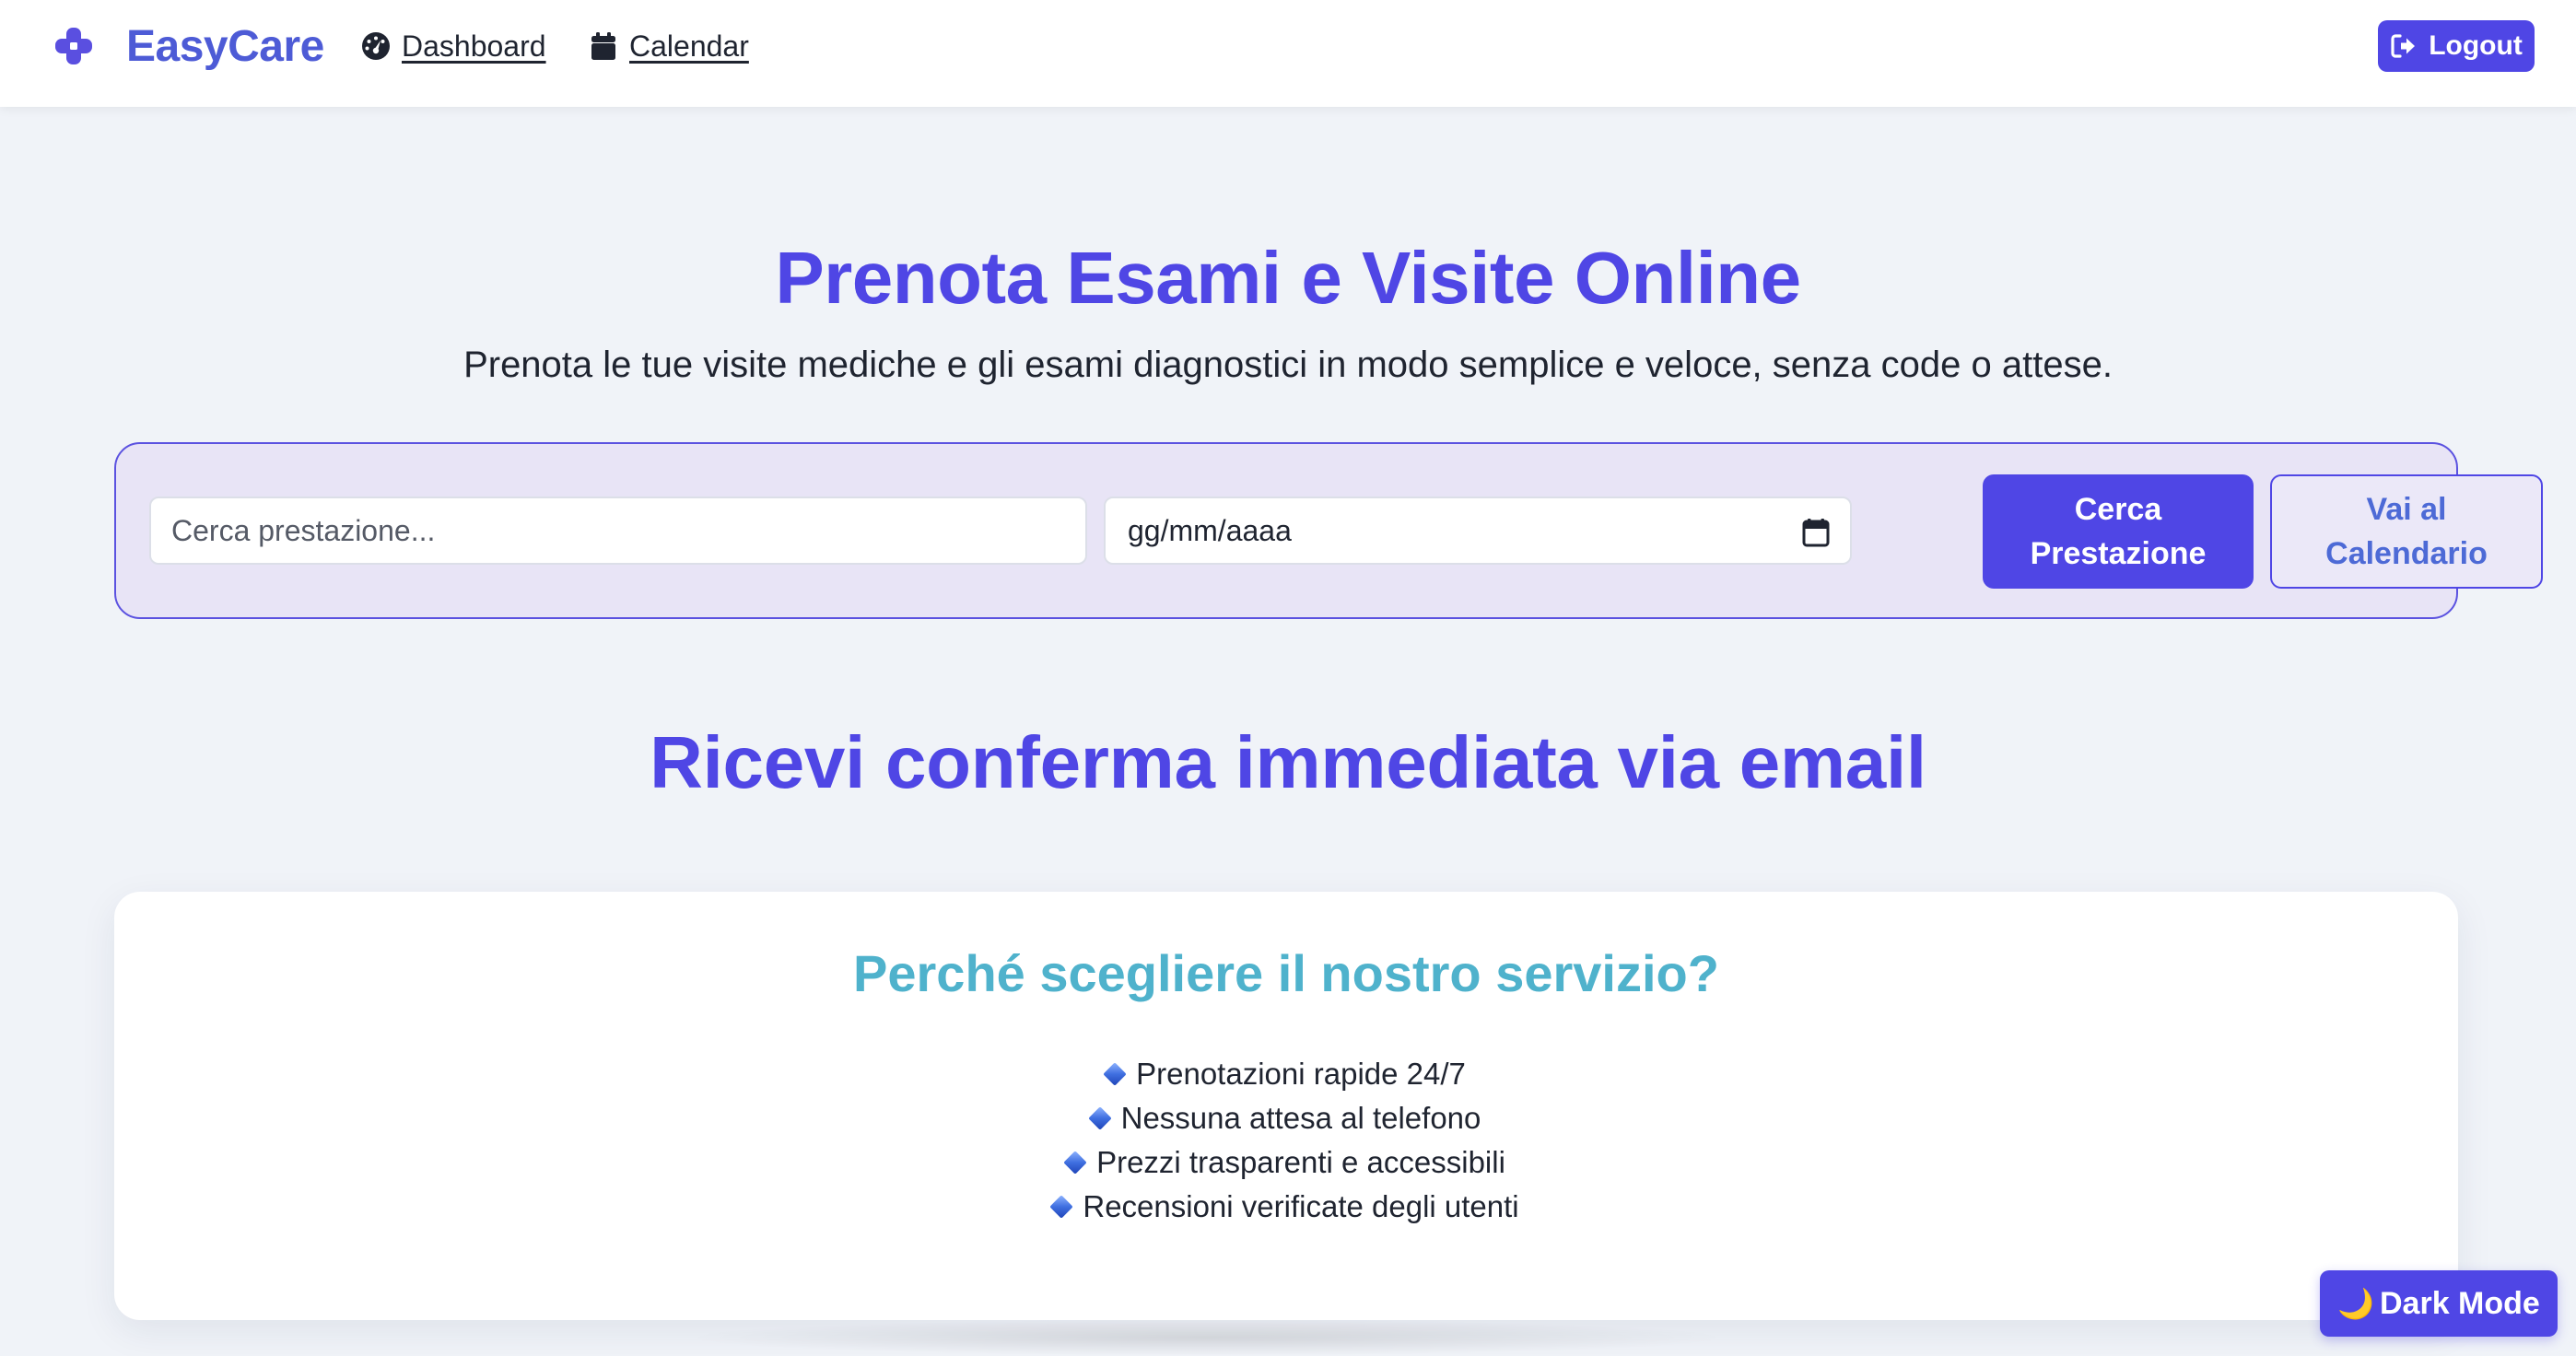  I want to click on hero-title: Prenota Esami e Visite Online, so click(1288, 278).